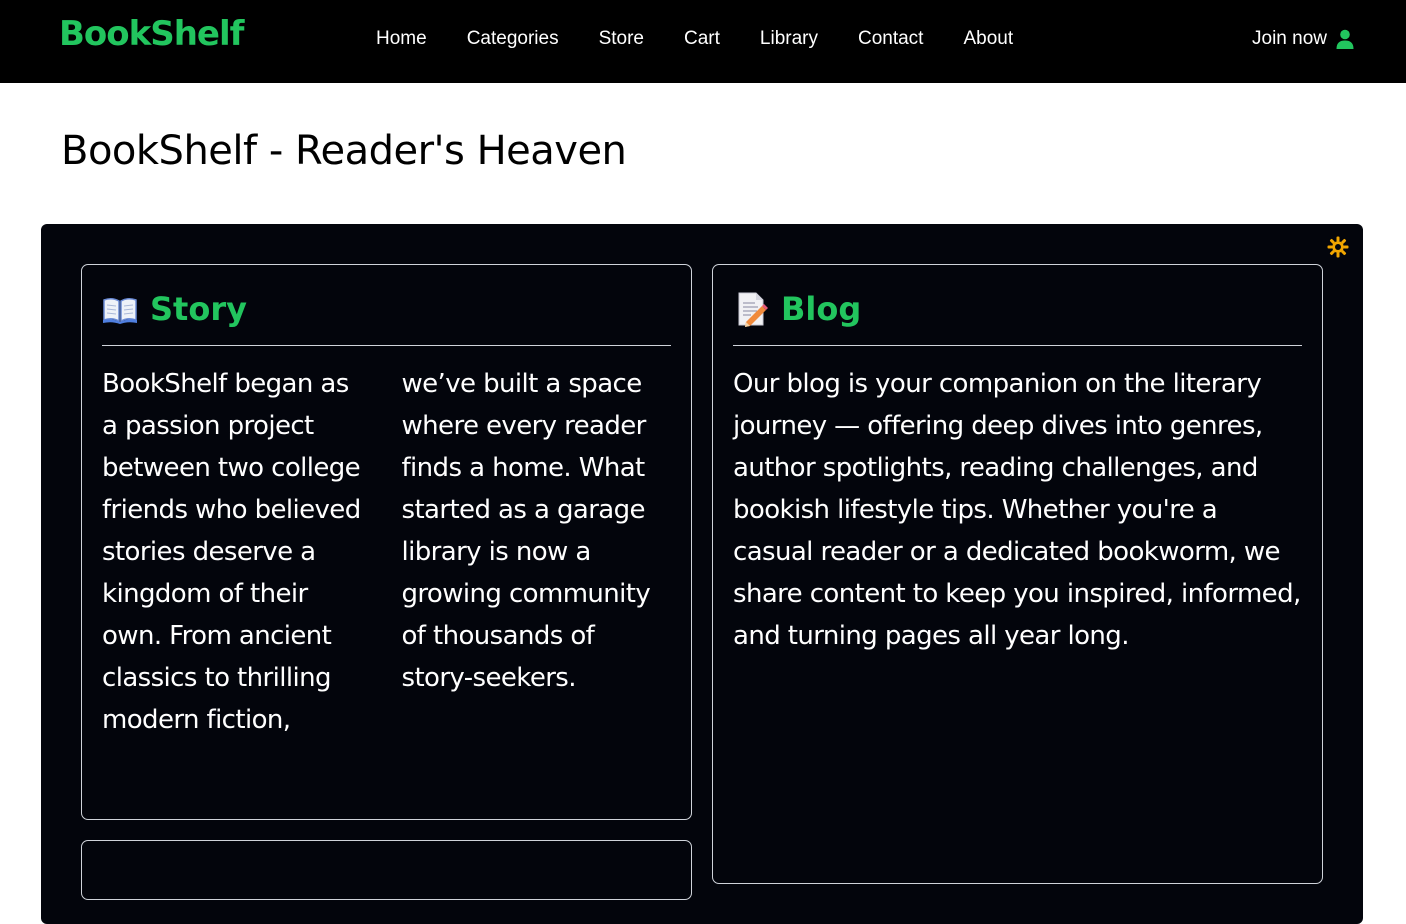 Image resolution: width=1406 pixels, height=924 pixels. What do you see at coordinates (401, 39) in the screenshot?
I see `nav-link-home: Home` at bounding box center [401, 39].